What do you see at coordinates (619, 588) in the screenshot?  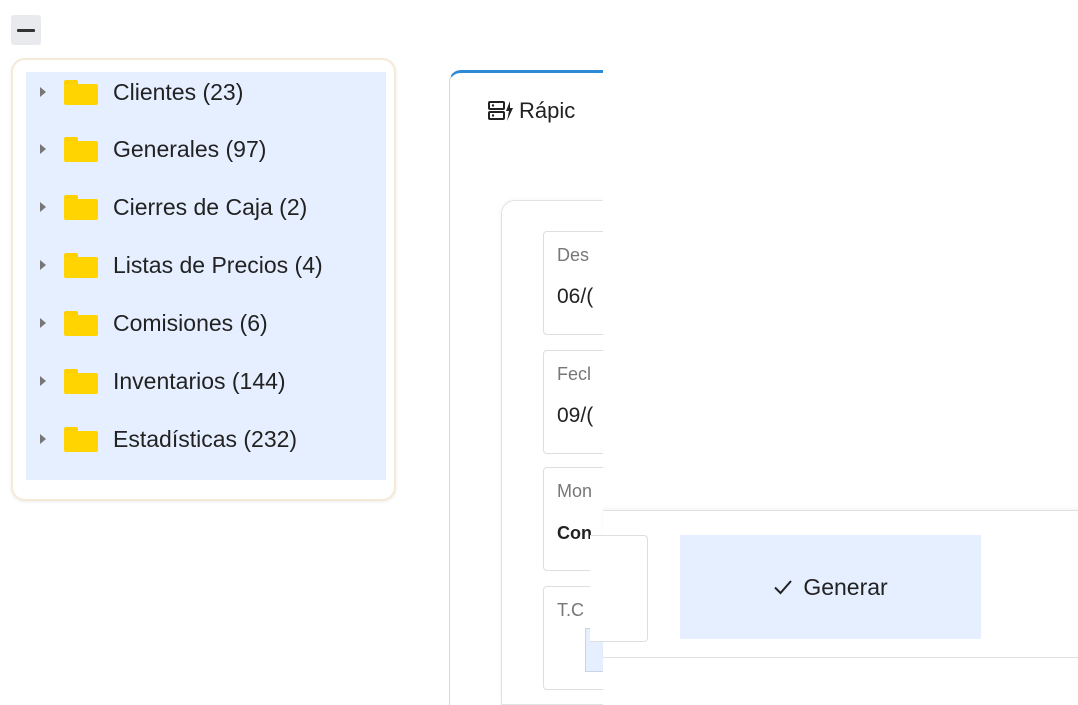 I see `option-box` at bounding box center [619, 588].